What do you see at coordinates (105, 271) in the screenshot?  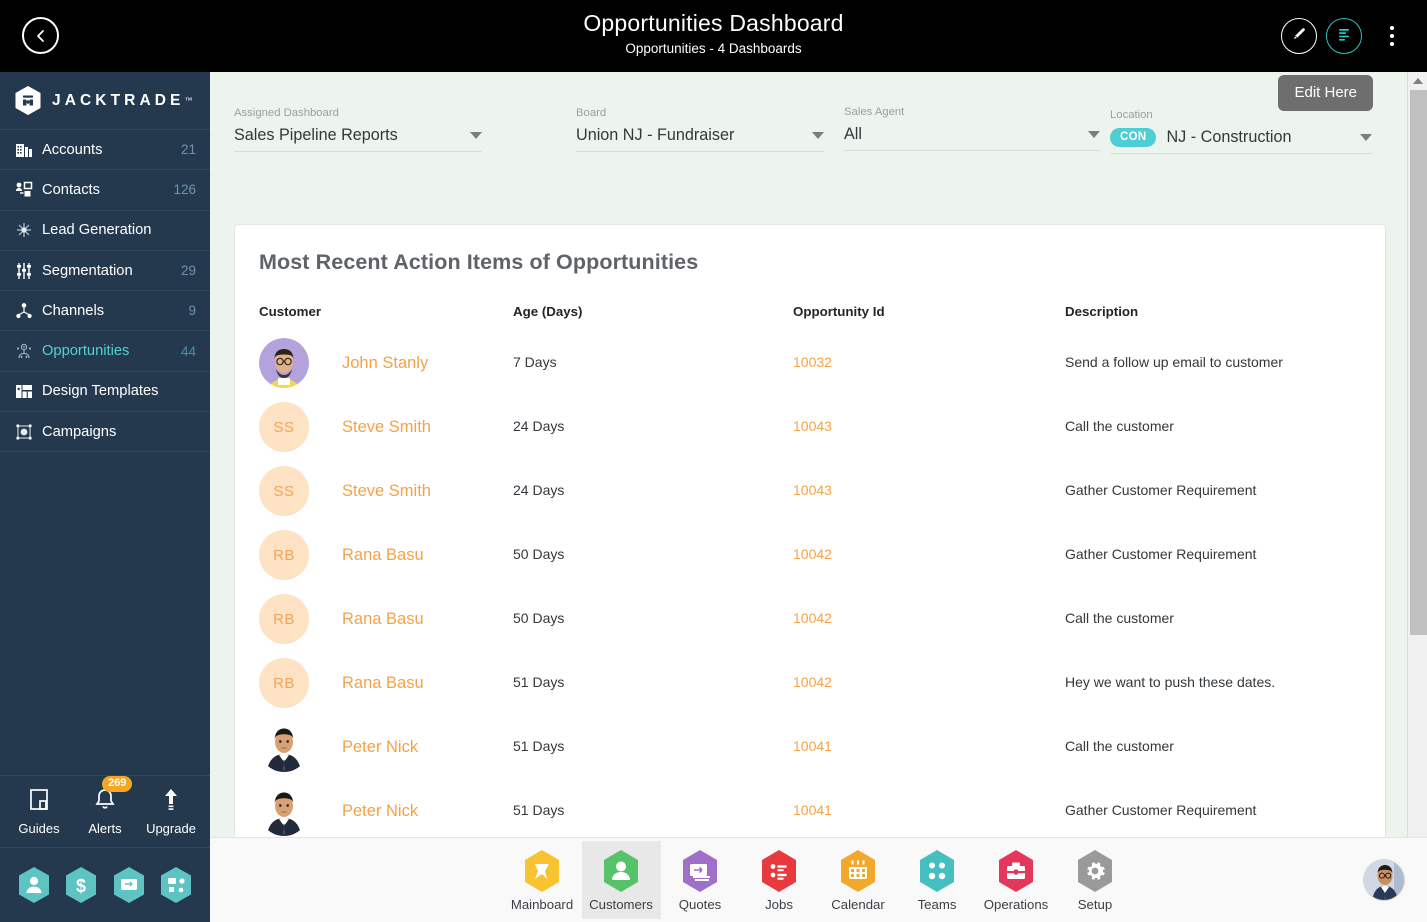 I see `sidebar-item-segmentation: Segmentation 29` at bounding box center [105, 271].